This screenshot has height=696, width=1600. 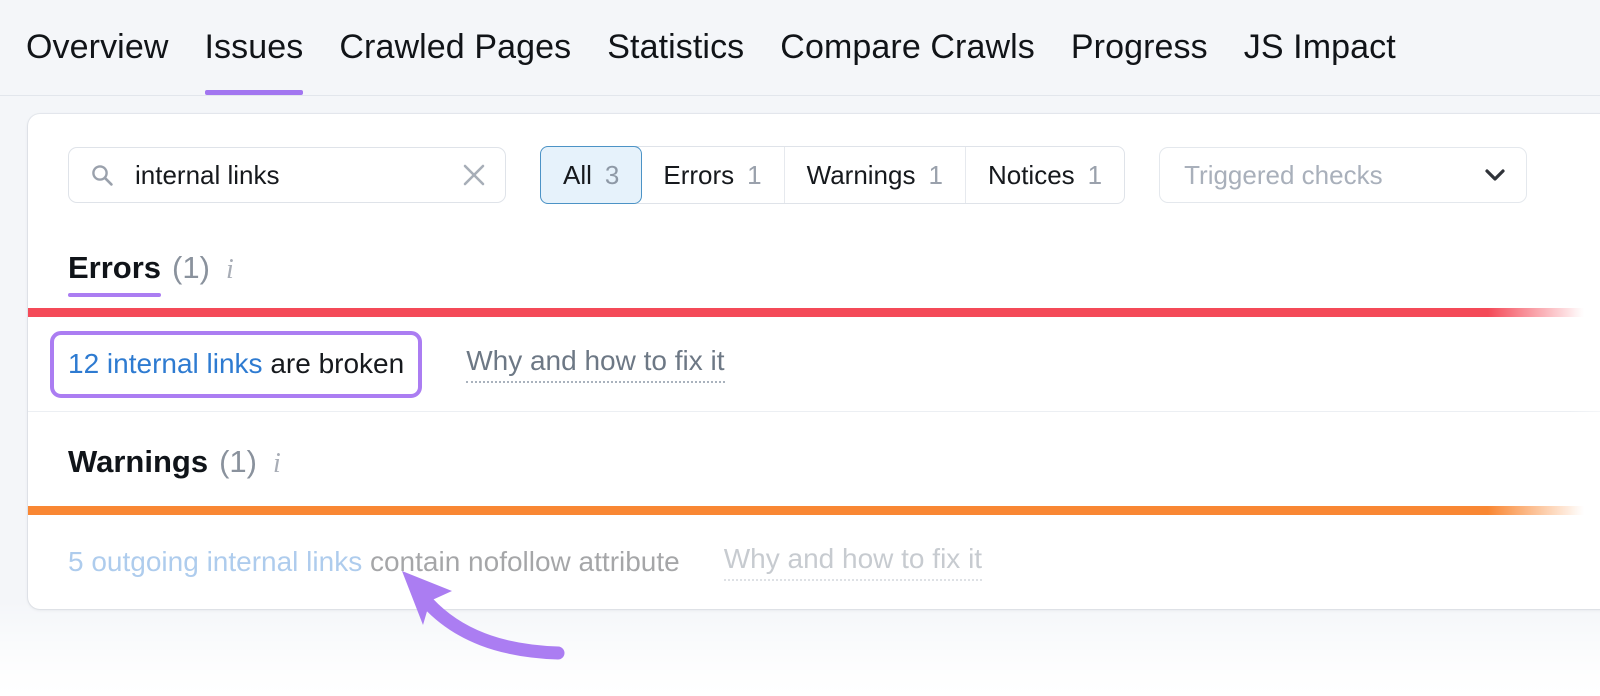 What do you see at coordinates (800, 648) in the screenshot?
I see `bottom-edge-fade` at bounding box center [800, 648].